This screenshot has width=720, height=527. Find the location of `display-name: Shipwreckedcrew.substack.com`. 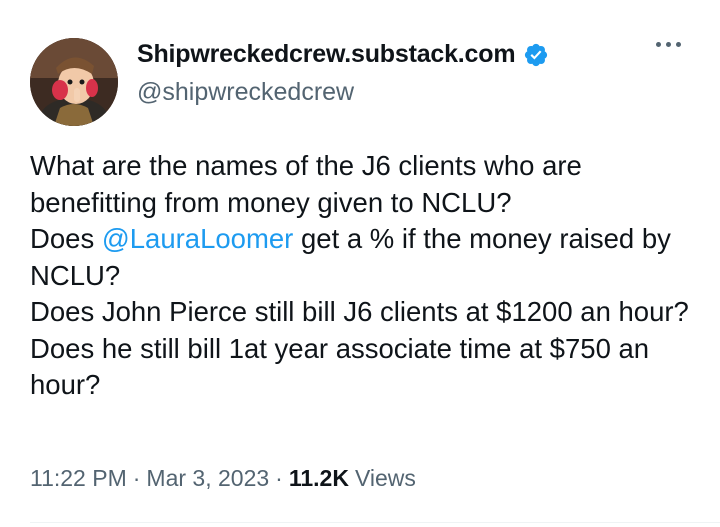

display-name: Shipwreckedcrew.substack.com is located at coordinates (326, 54).